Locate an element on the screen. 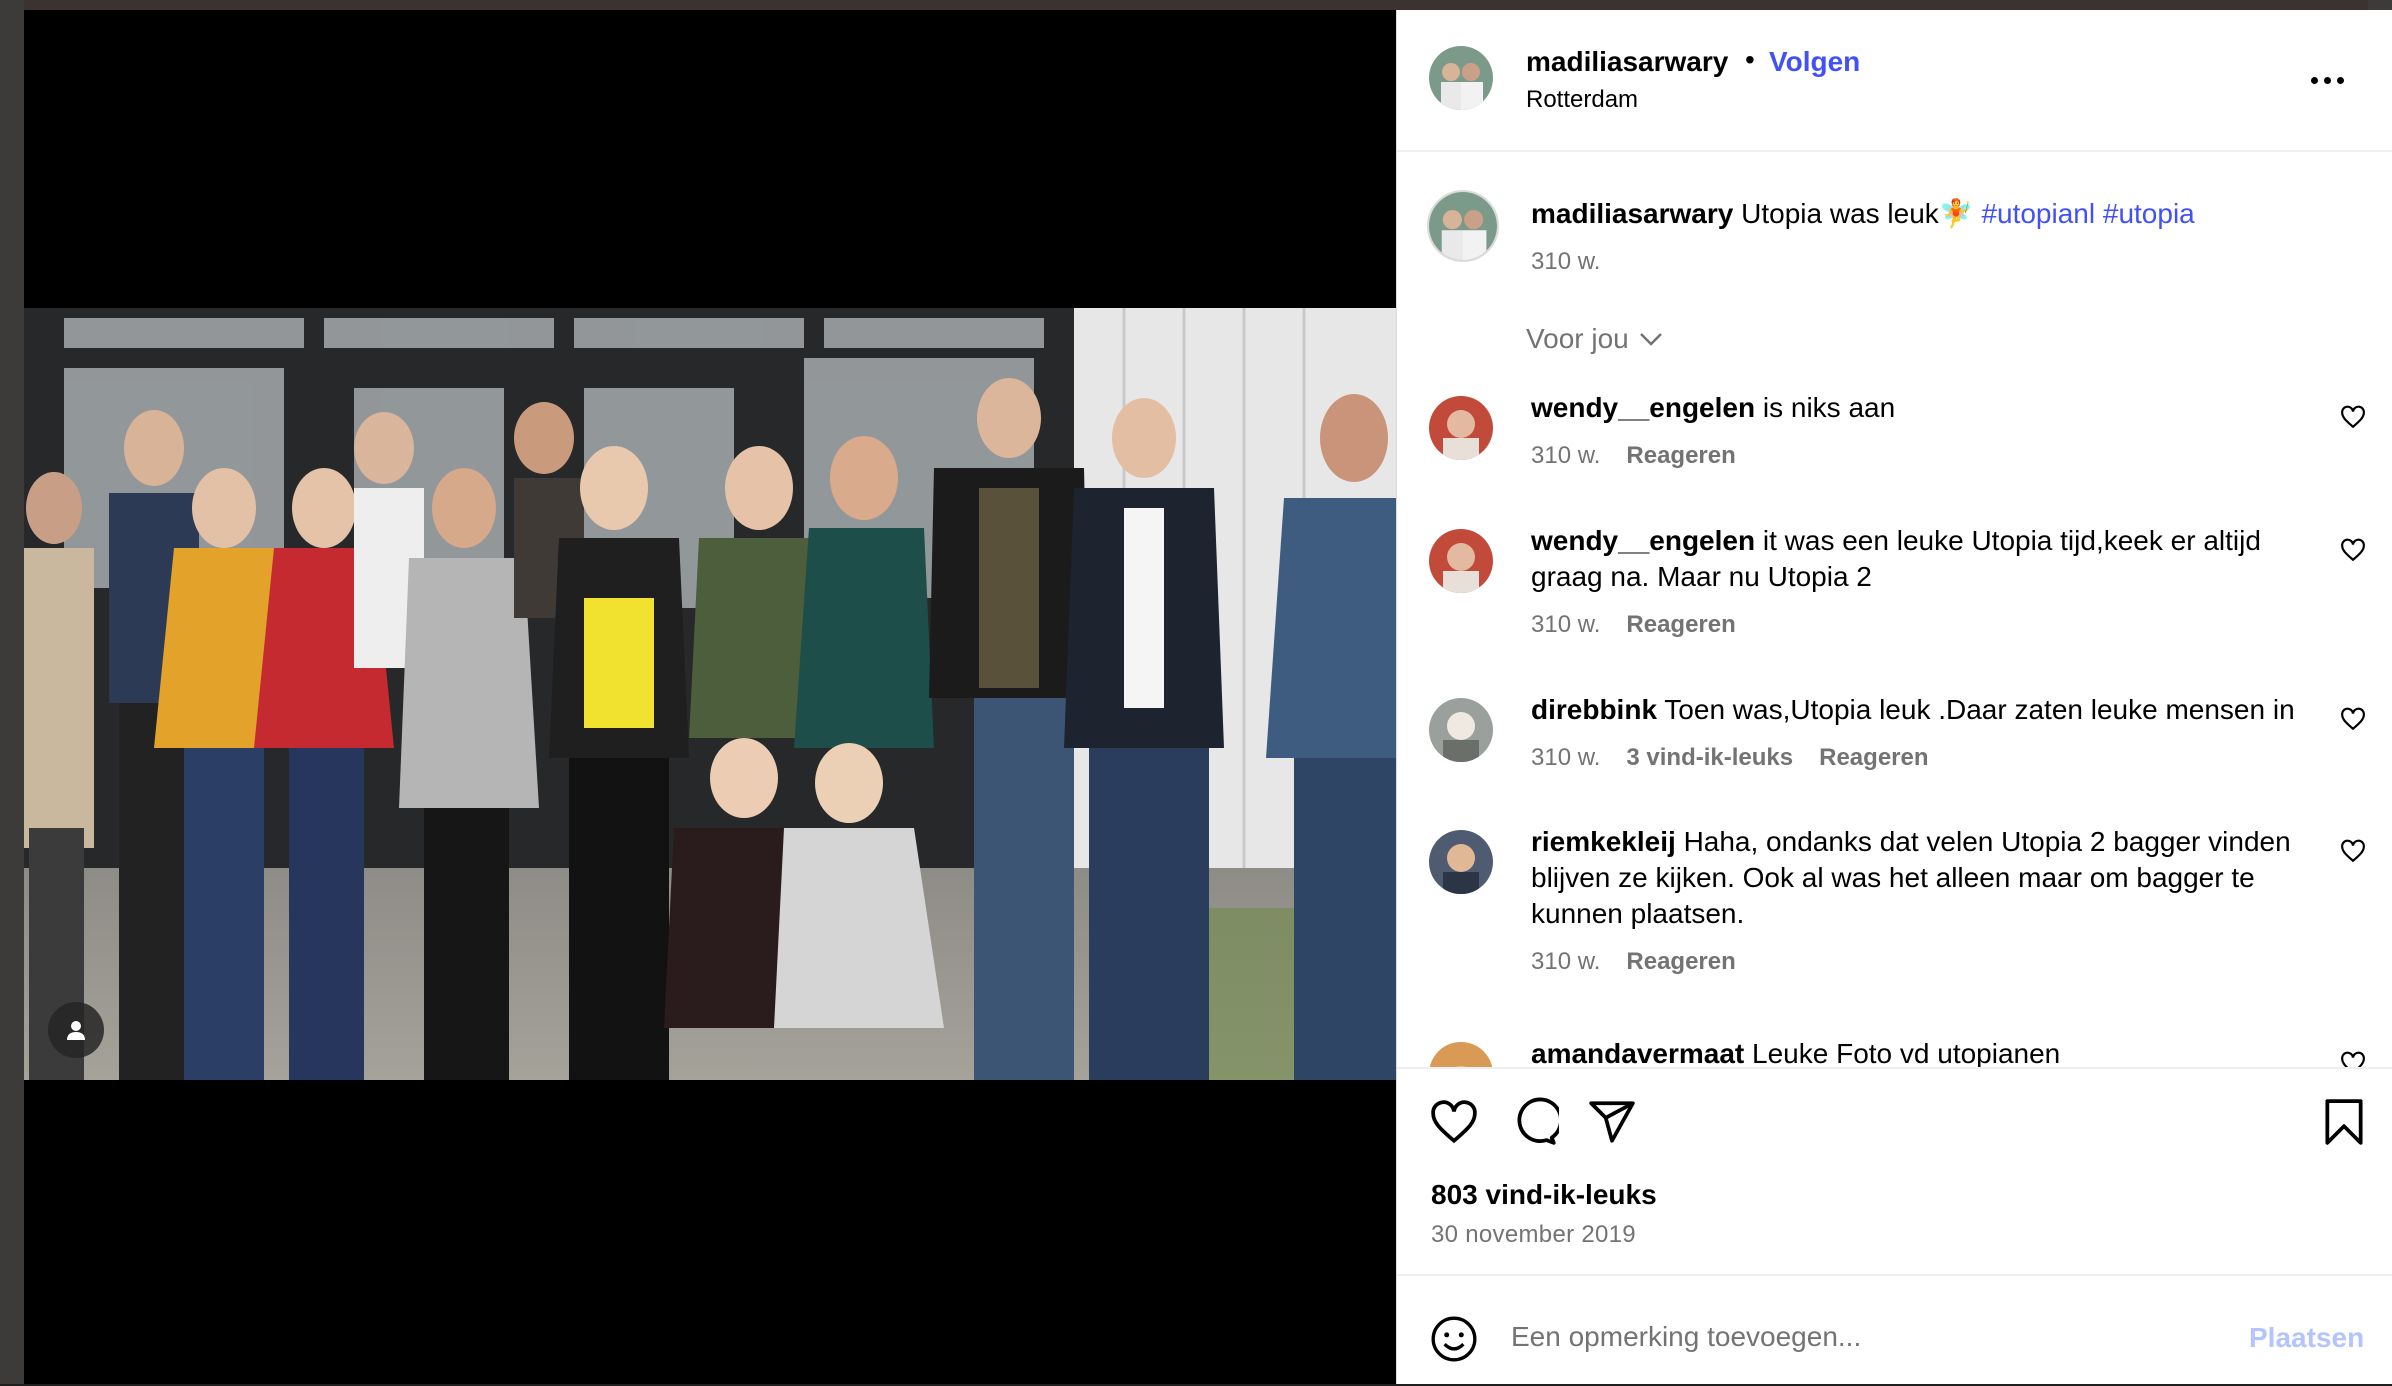 This screenshot has width=2392, height=1386. caption-text: Utopia was leuk is located at coordinates (1840, 213).